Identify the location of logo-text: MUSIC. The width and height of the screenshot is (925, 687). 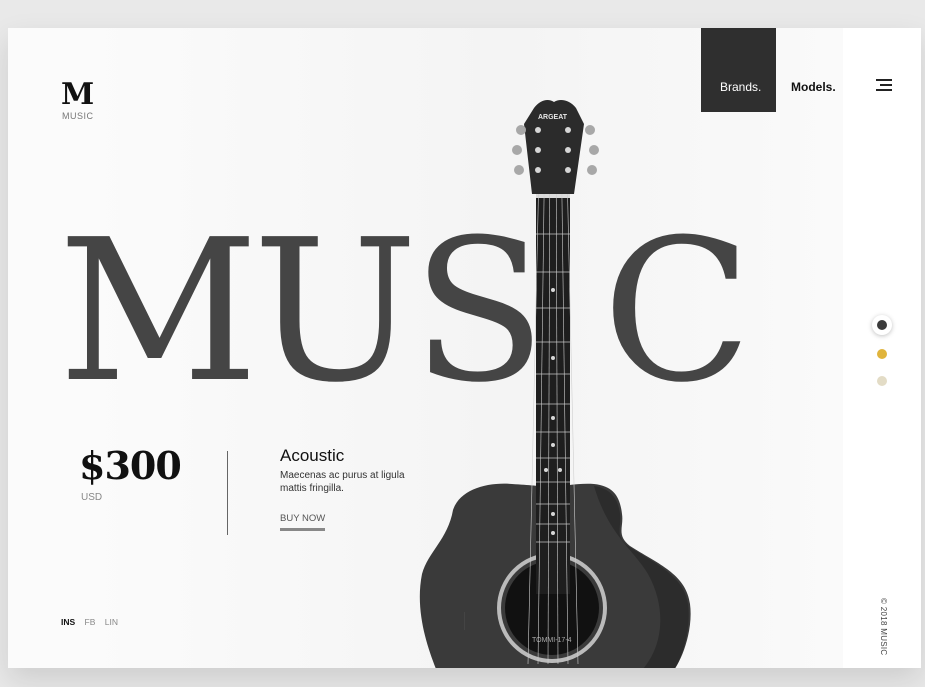
(78, 116).